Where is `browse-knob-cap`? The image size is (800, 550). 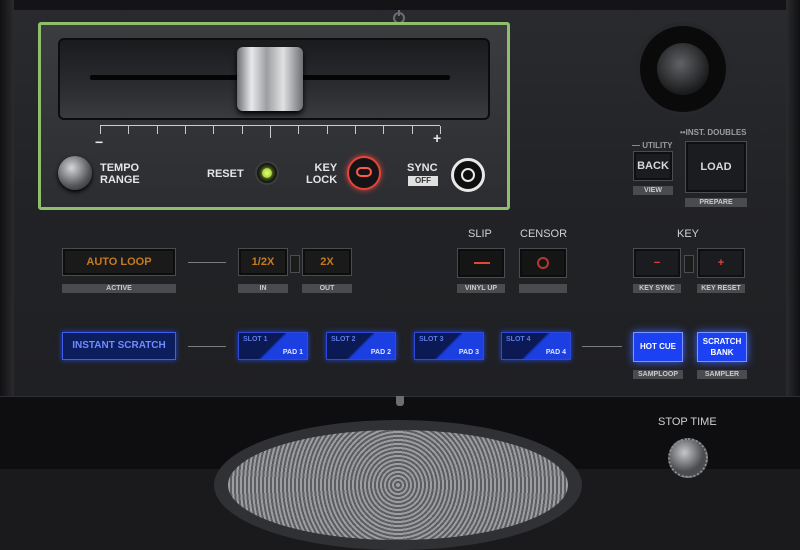
browse-knob-cap is located at coordinates (683, 69).